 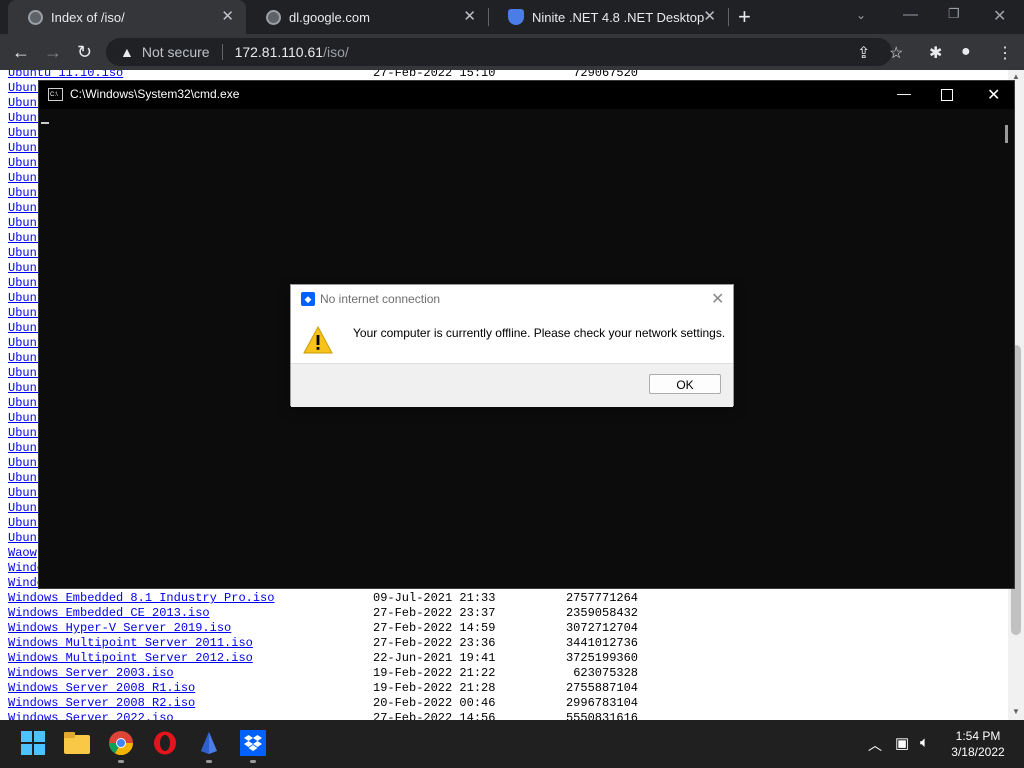 I want to click on start-windows-icon, so click(x=33, y=743).